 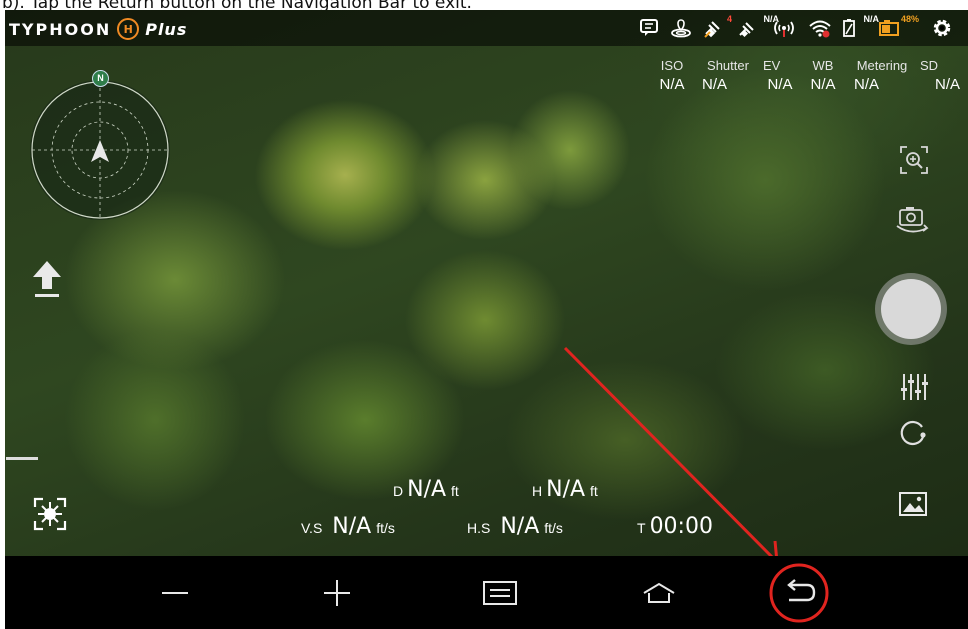 What do you see at coordinates (881, 75) in the screenshot?
I see `metering-readout: Metering N/A` at bounding box center [881, 75].